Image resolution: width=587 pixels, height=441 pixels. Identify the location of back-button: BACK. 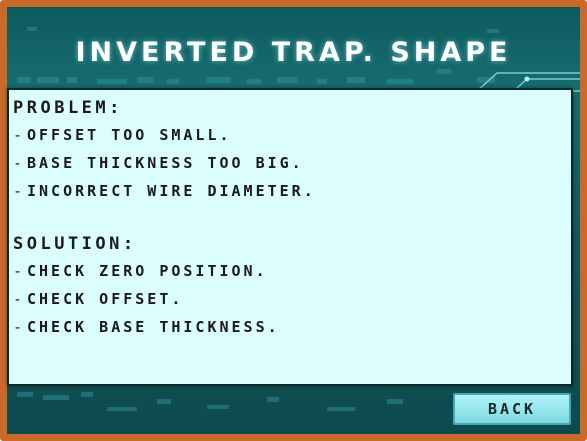
(512, 409).